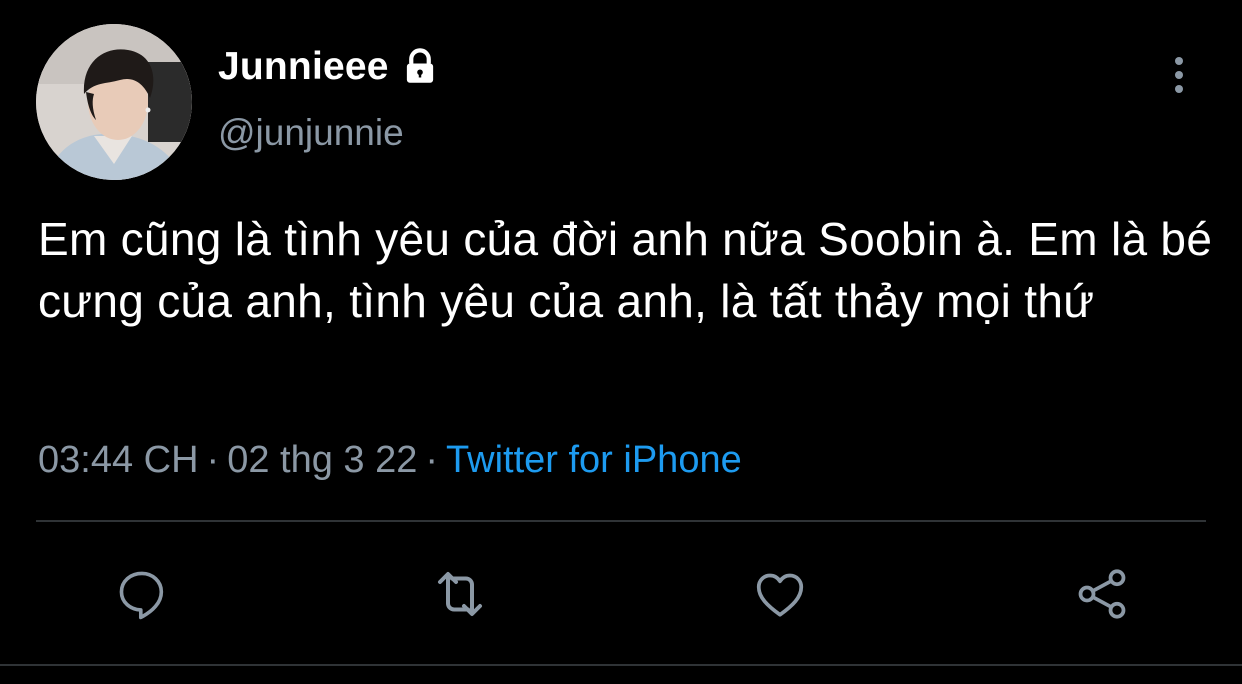 This screenshot has height=684, width=1242. I want to click on lock-icon, so click(420, 67).